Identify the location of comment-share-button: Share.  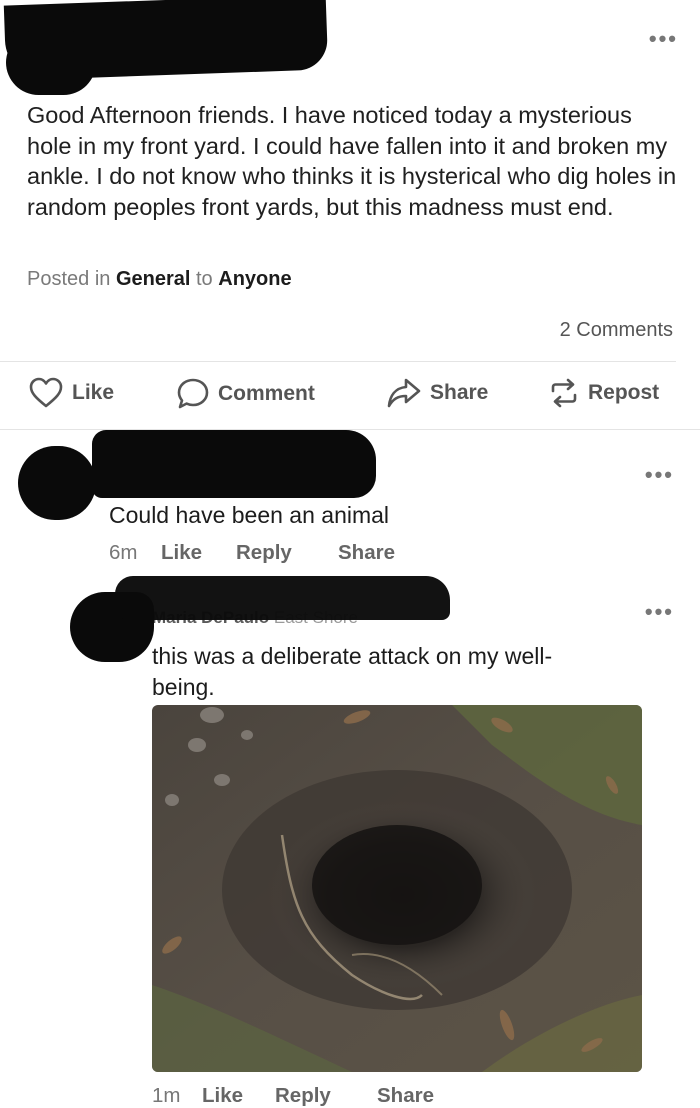
(366, 553).